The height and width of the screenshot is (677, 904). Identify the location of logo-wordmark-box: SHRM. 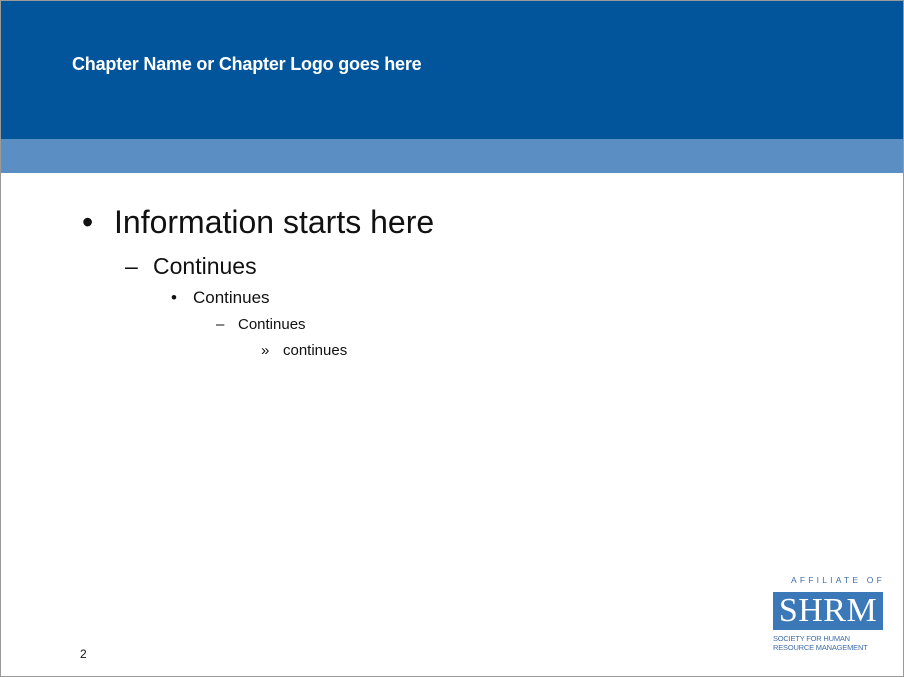
(828, 611).